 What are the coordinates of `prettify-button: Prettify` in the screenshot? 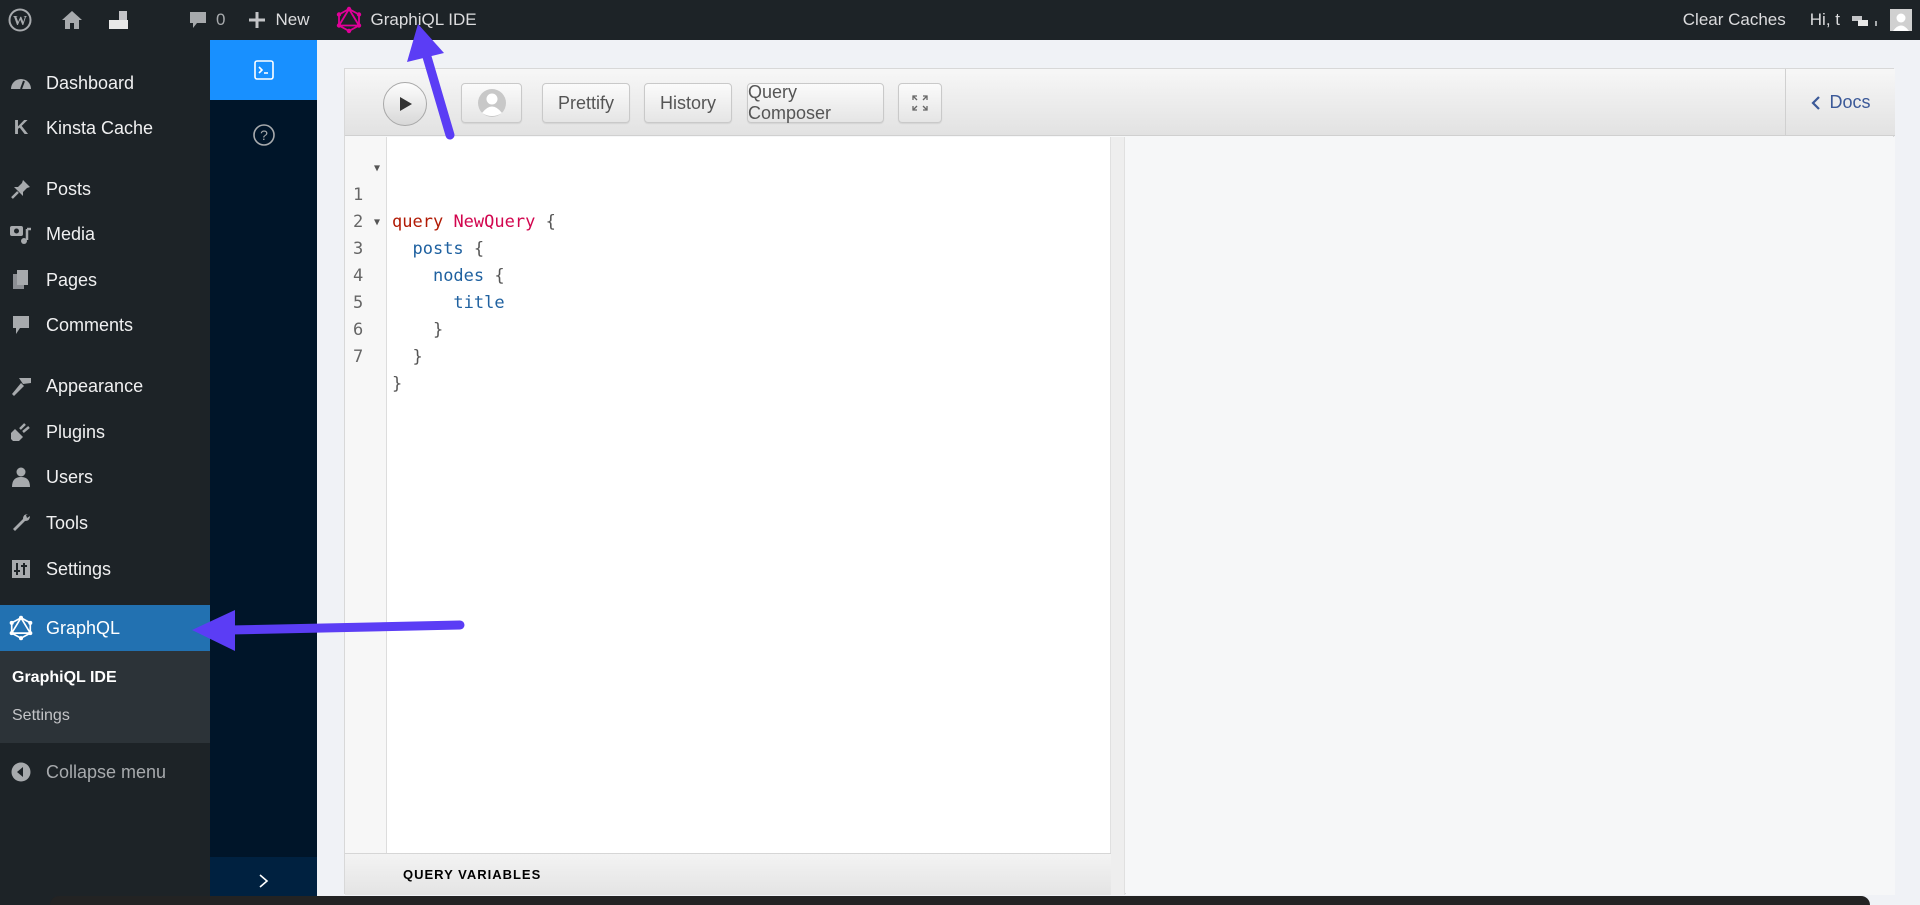 It's located at (586, 103).